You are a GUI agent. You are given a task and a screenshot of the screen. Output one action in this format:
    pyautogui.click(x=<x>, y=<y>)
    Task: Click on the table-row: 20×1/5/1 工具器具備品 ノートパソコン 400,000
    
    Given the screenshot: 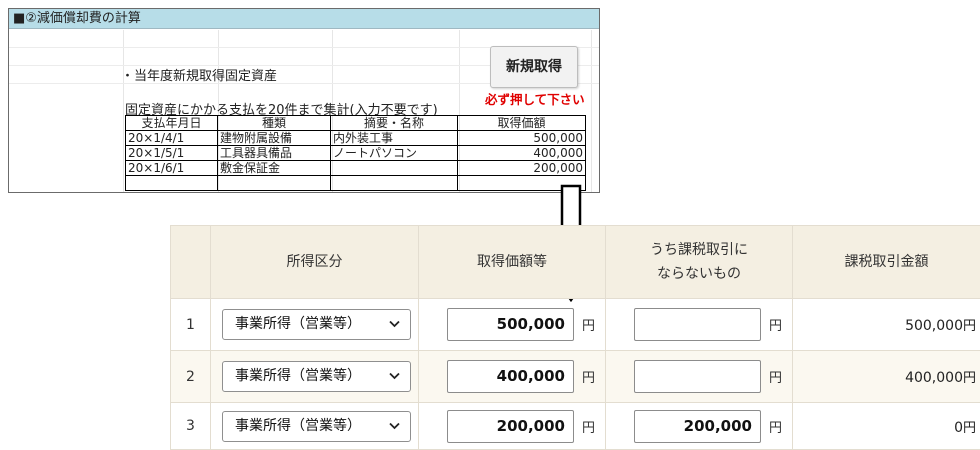 What is the action you would take?
    pyautogui.click(x=356, y=153)
    